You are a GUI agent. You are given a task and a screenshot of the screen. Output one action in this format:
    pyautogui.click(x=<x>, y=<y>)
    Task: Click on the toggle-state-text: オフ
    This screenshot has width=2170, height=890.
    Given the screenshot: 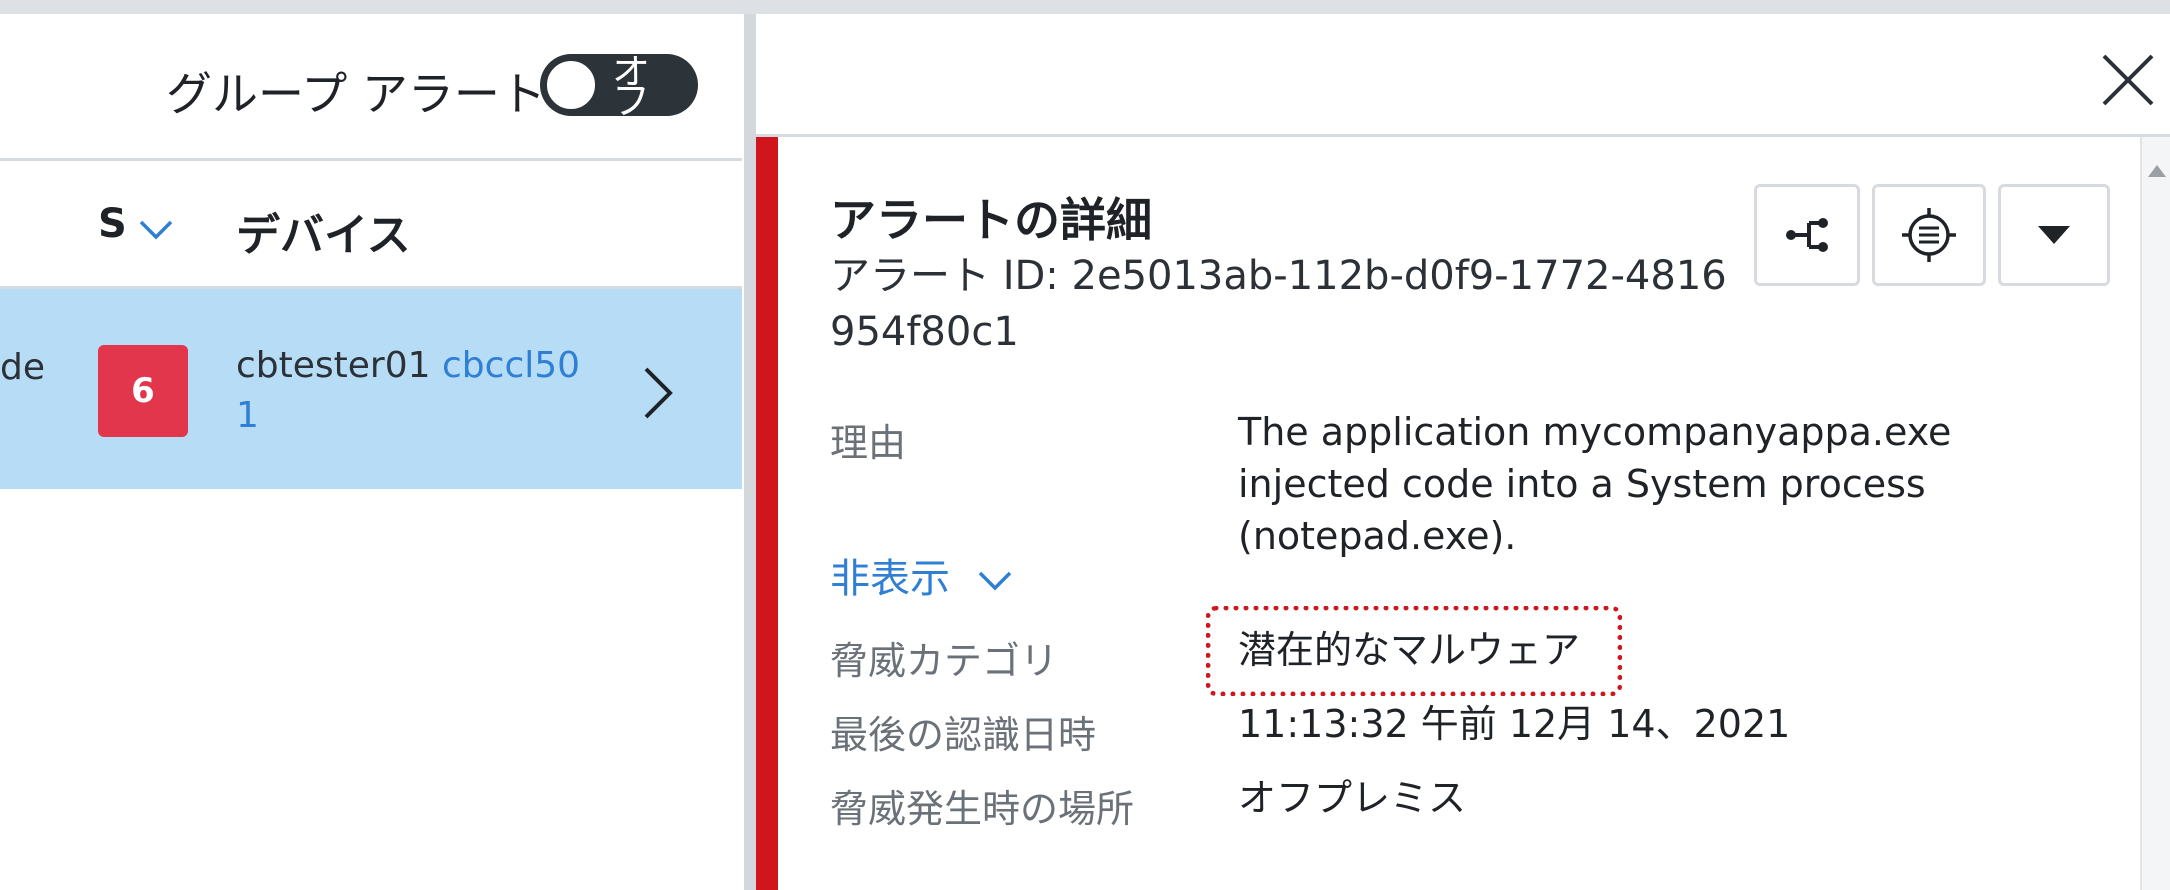 What is the action you would take?
    pyautogui.click(x=631, y=86)
    